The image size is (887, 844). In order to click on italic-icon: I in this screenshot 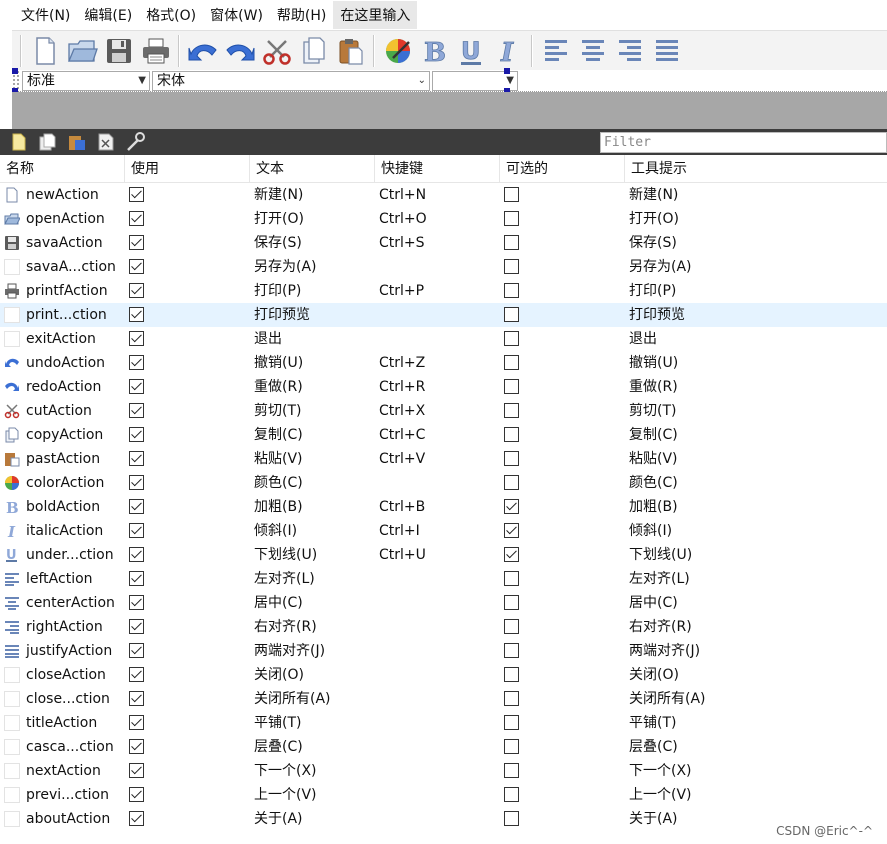, I will do `click(508, 51)`.